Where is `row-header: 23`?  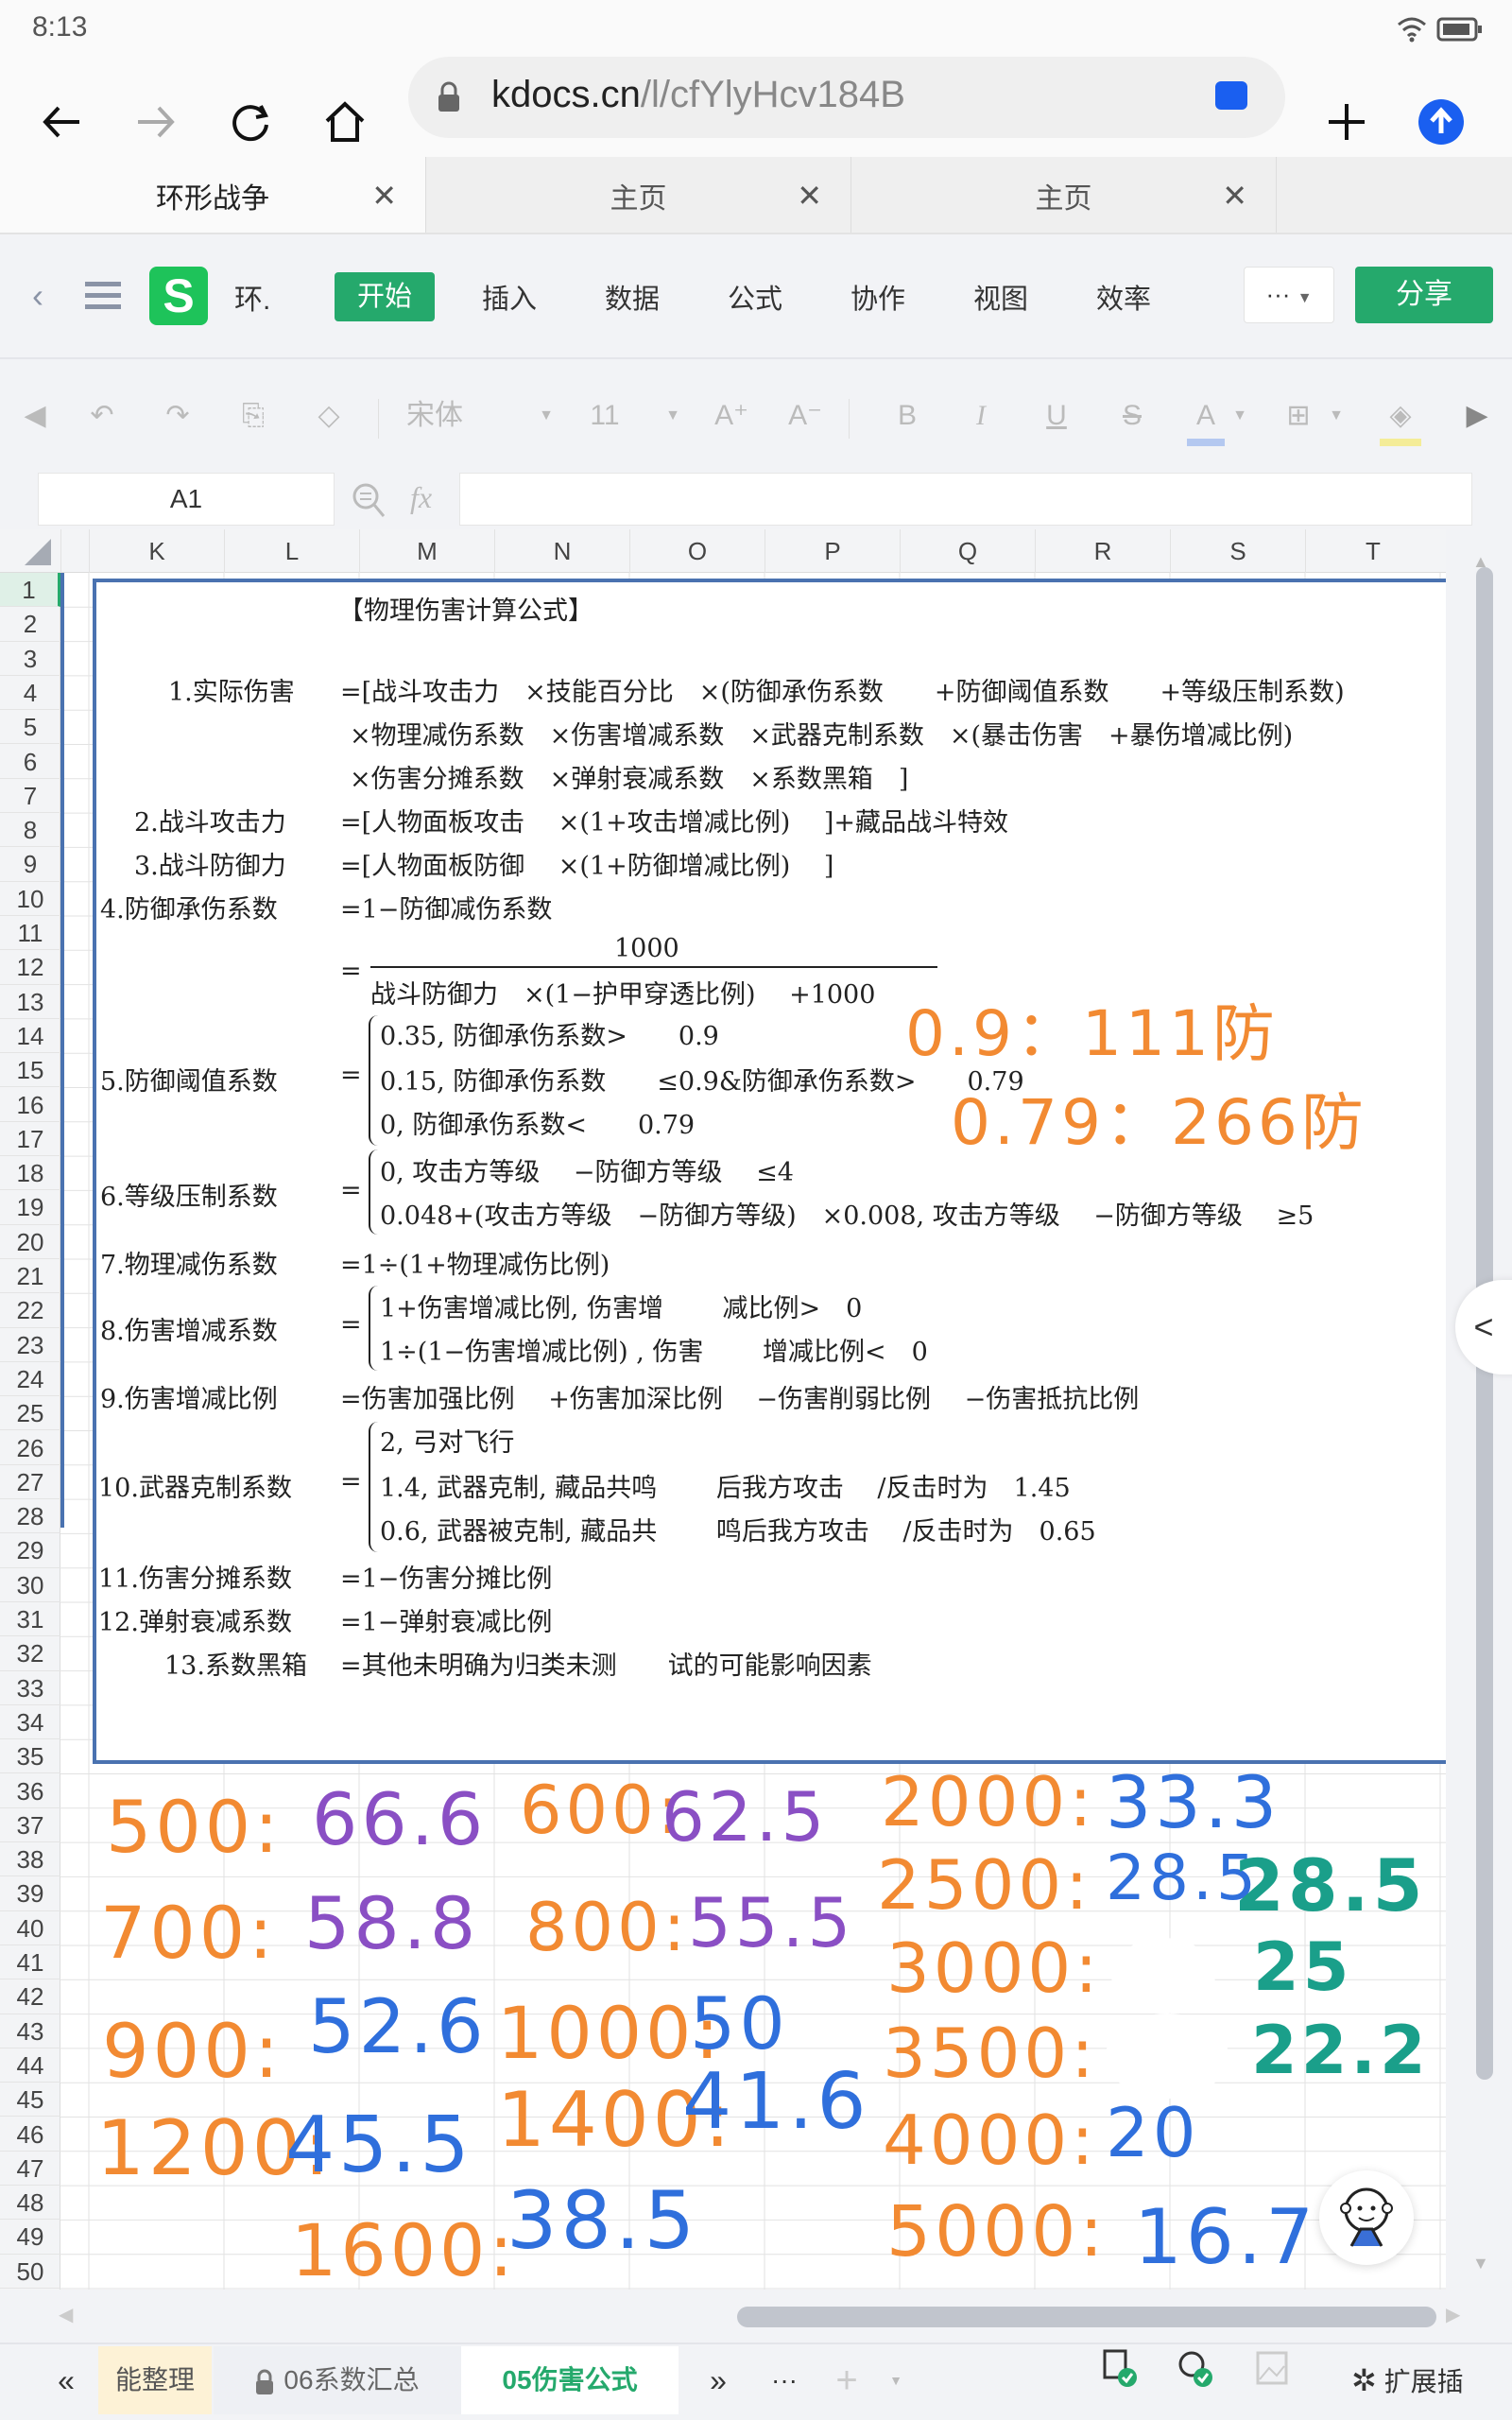
row-header: 23 is located at coordinates (30, 1345).